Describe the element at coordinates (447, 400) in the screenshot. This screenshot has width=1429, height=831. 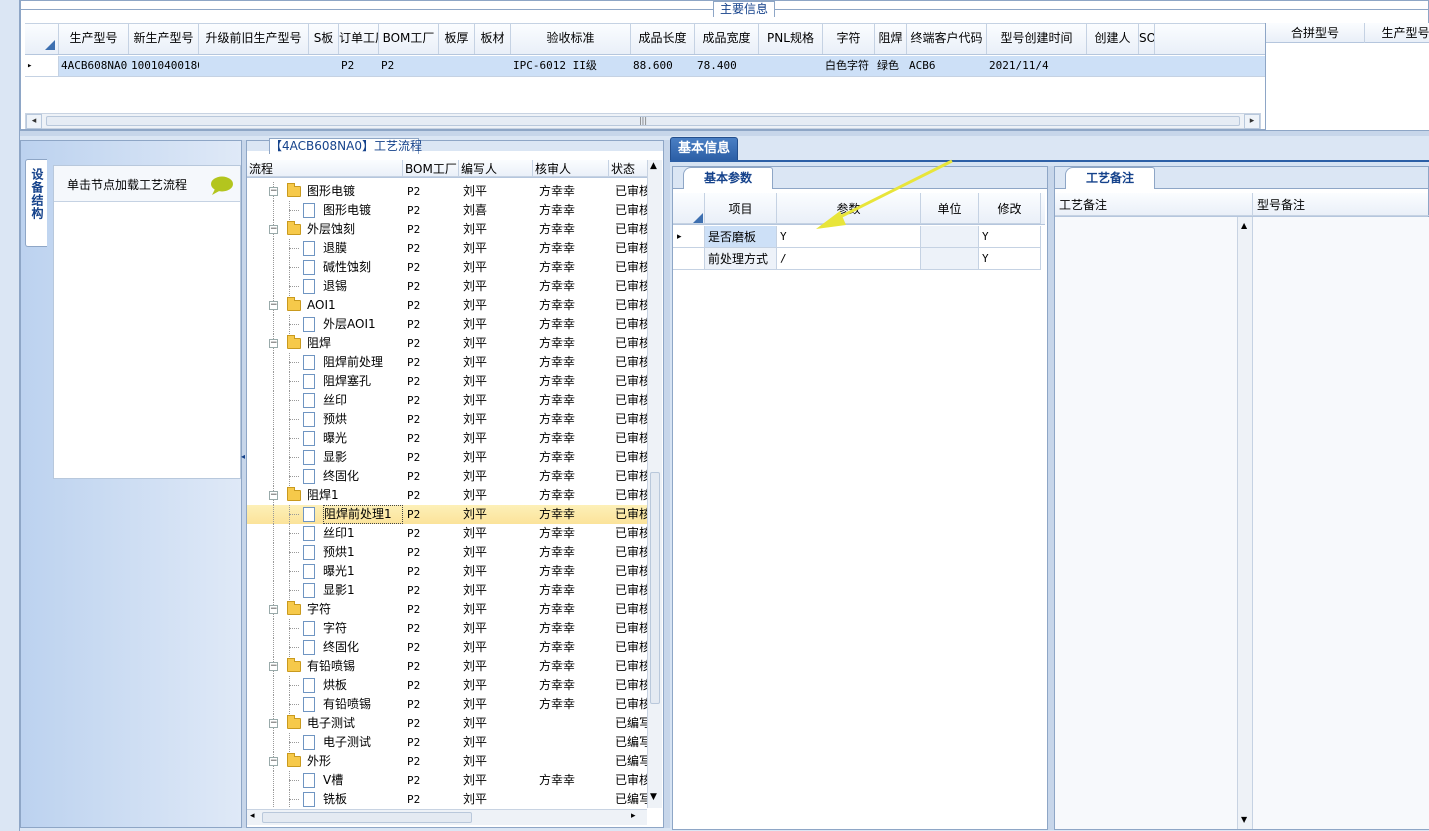
I see `tree-row: 丝印 P2 刘平 方幸幸 已审核` at that location.